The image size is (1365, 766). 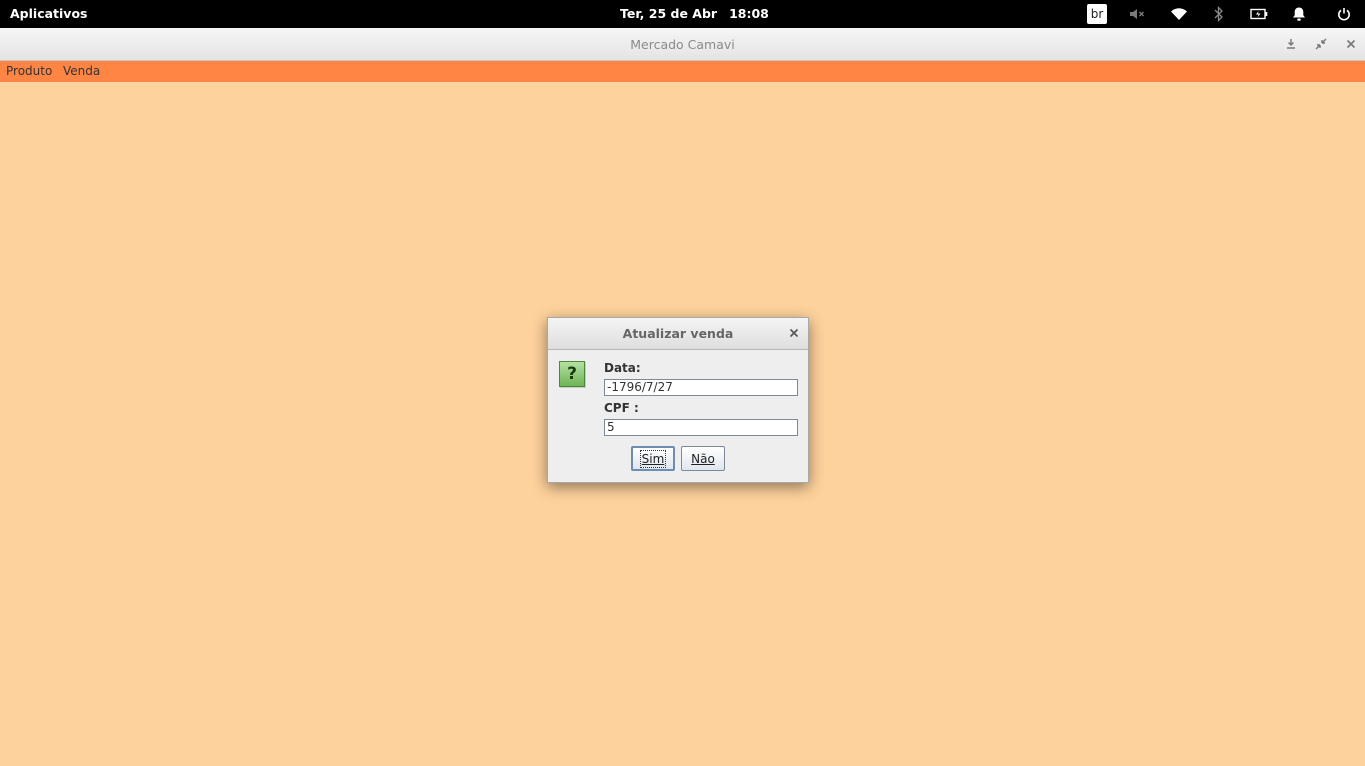 I want to click on dialog-titlebar: Atualizar venda, so click(x=678, y=334).